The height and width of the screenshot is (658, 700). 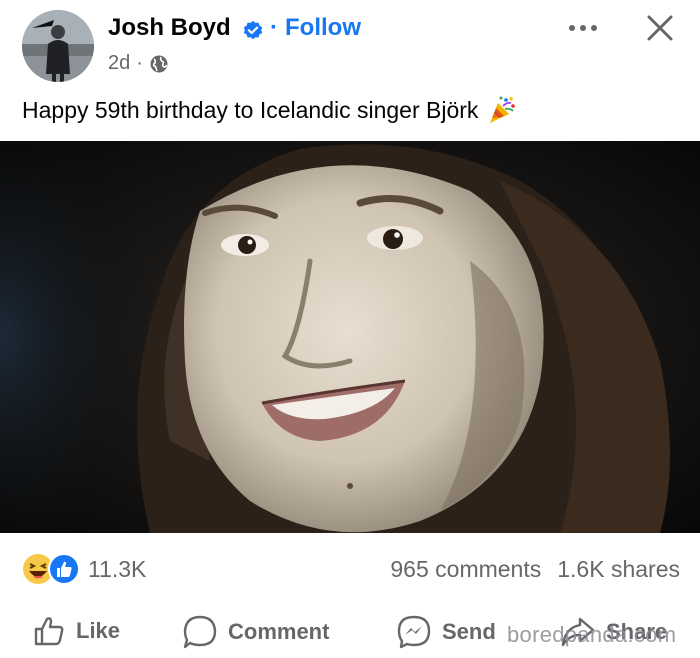 I want to click on send-button: Send, so click(x=446, y=632).